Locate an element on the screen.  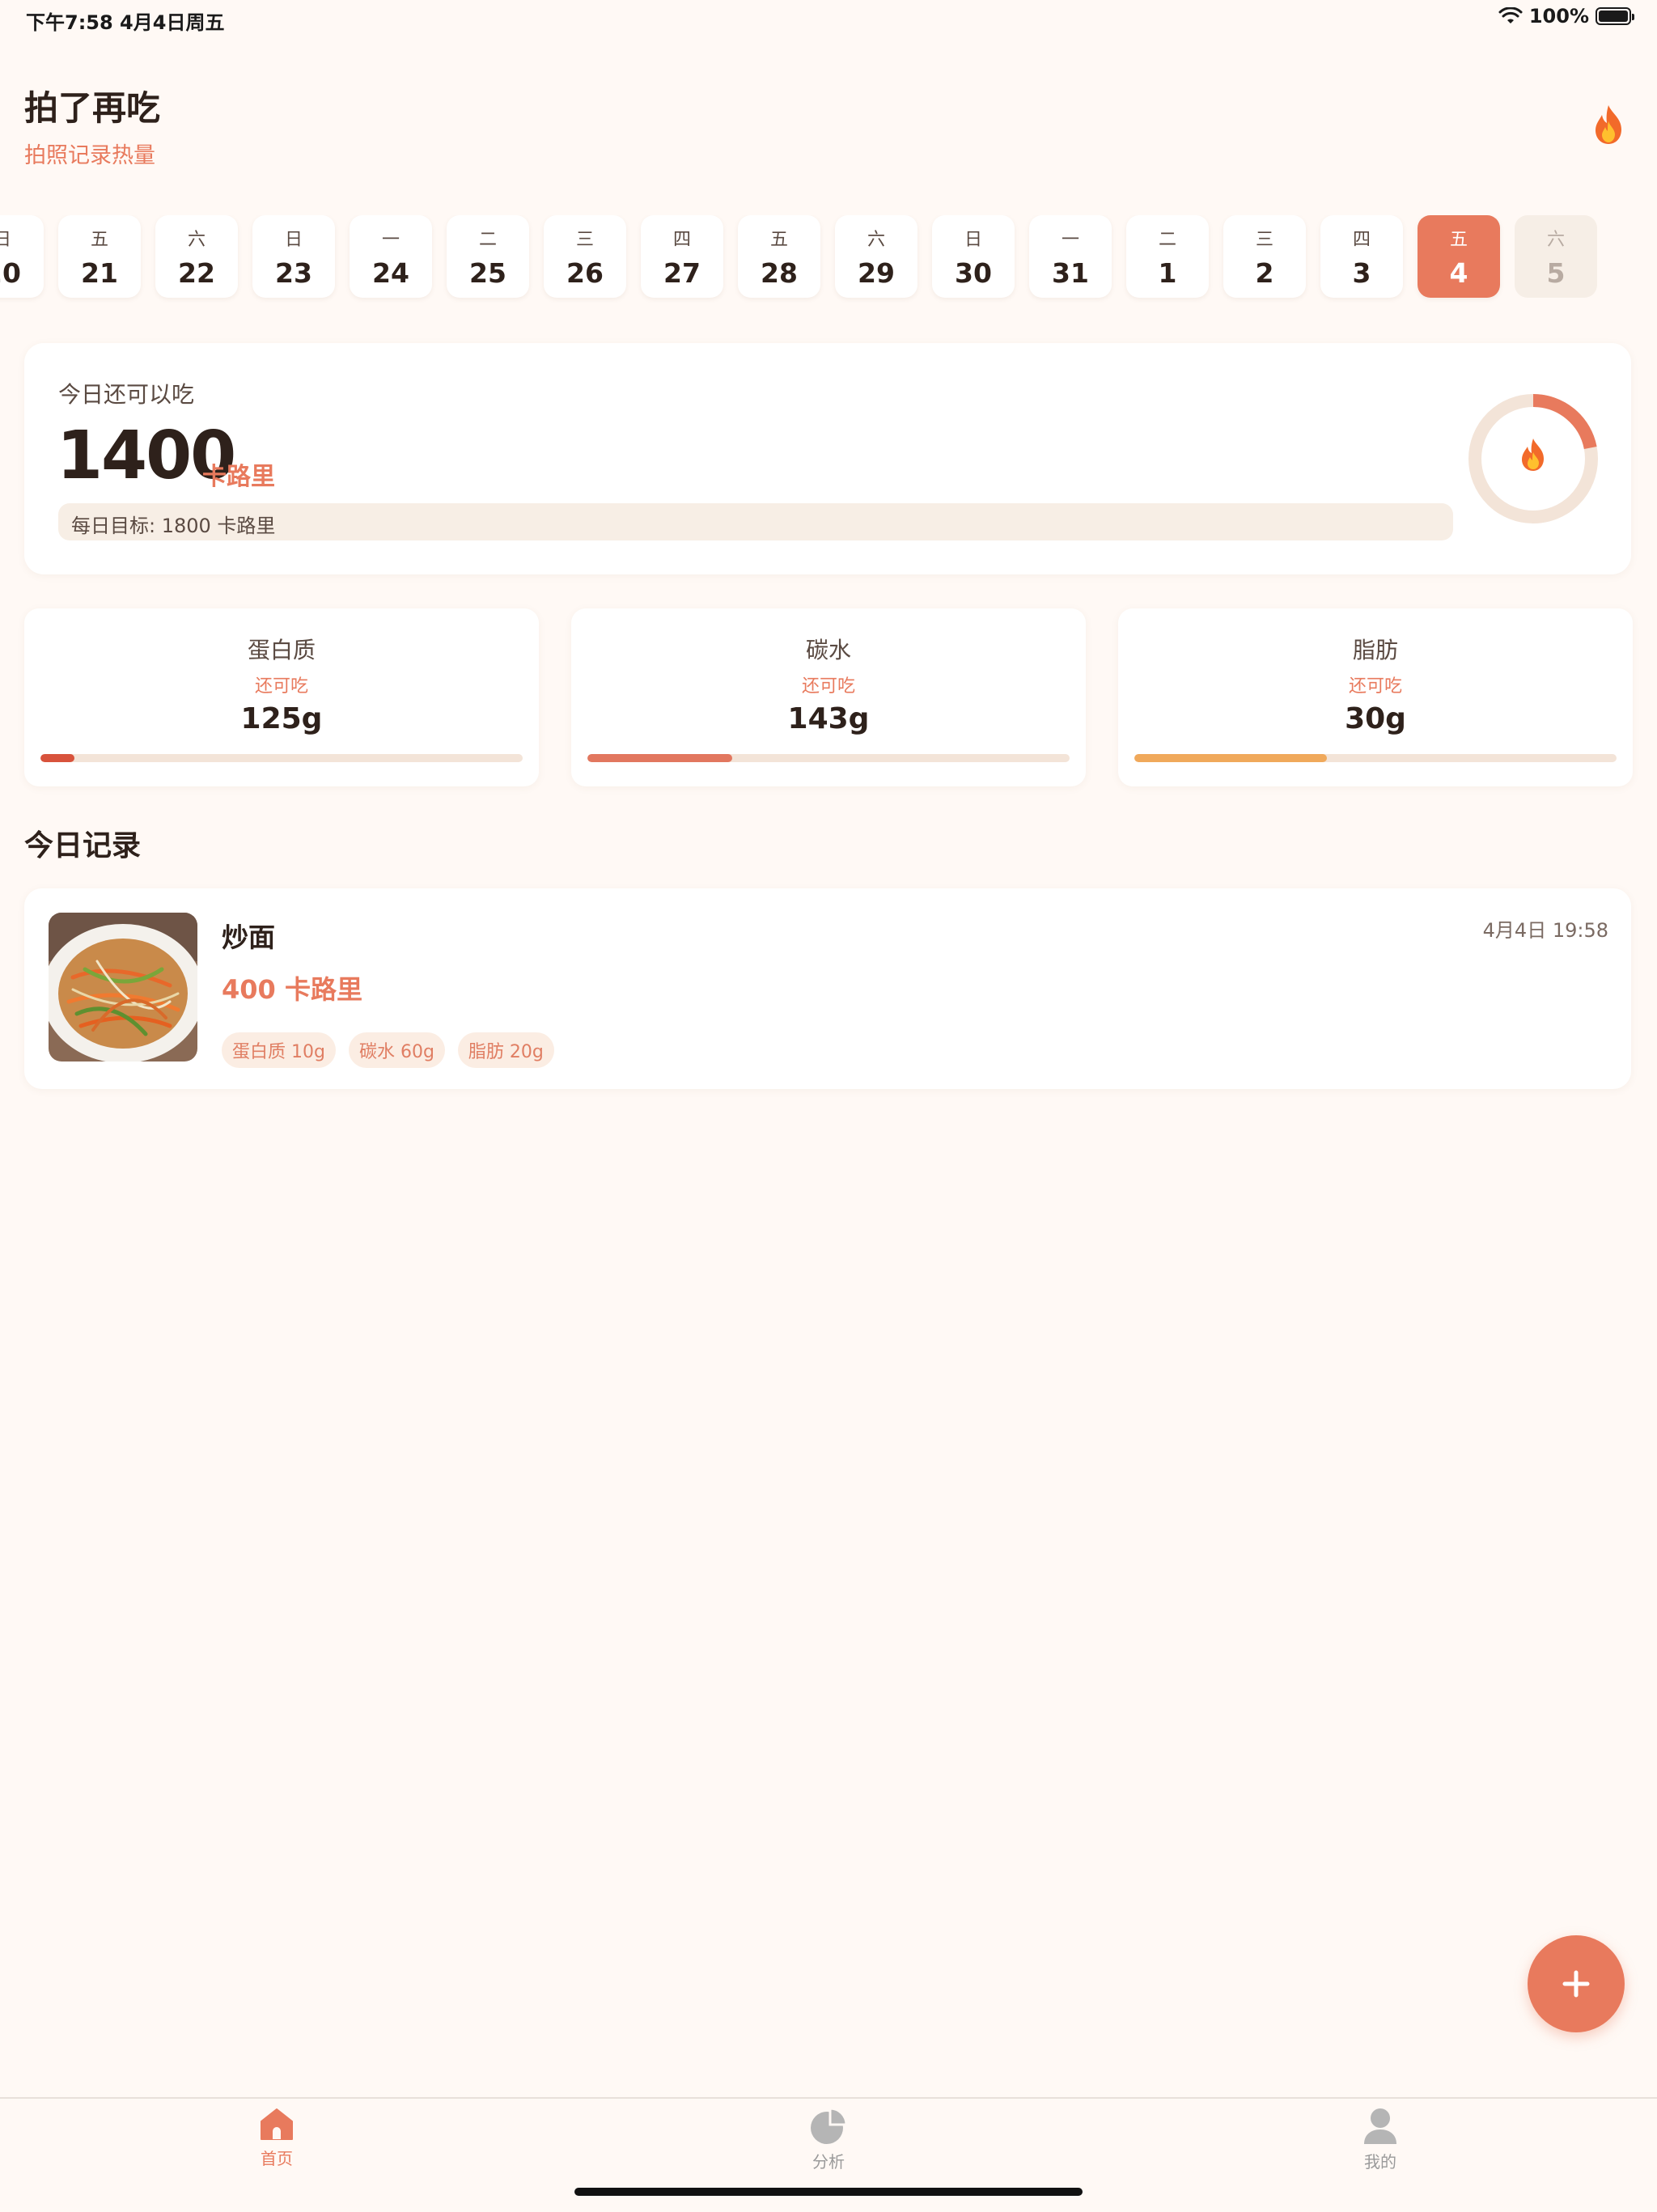
plus-icon is located at coordinates (1576, 1984).